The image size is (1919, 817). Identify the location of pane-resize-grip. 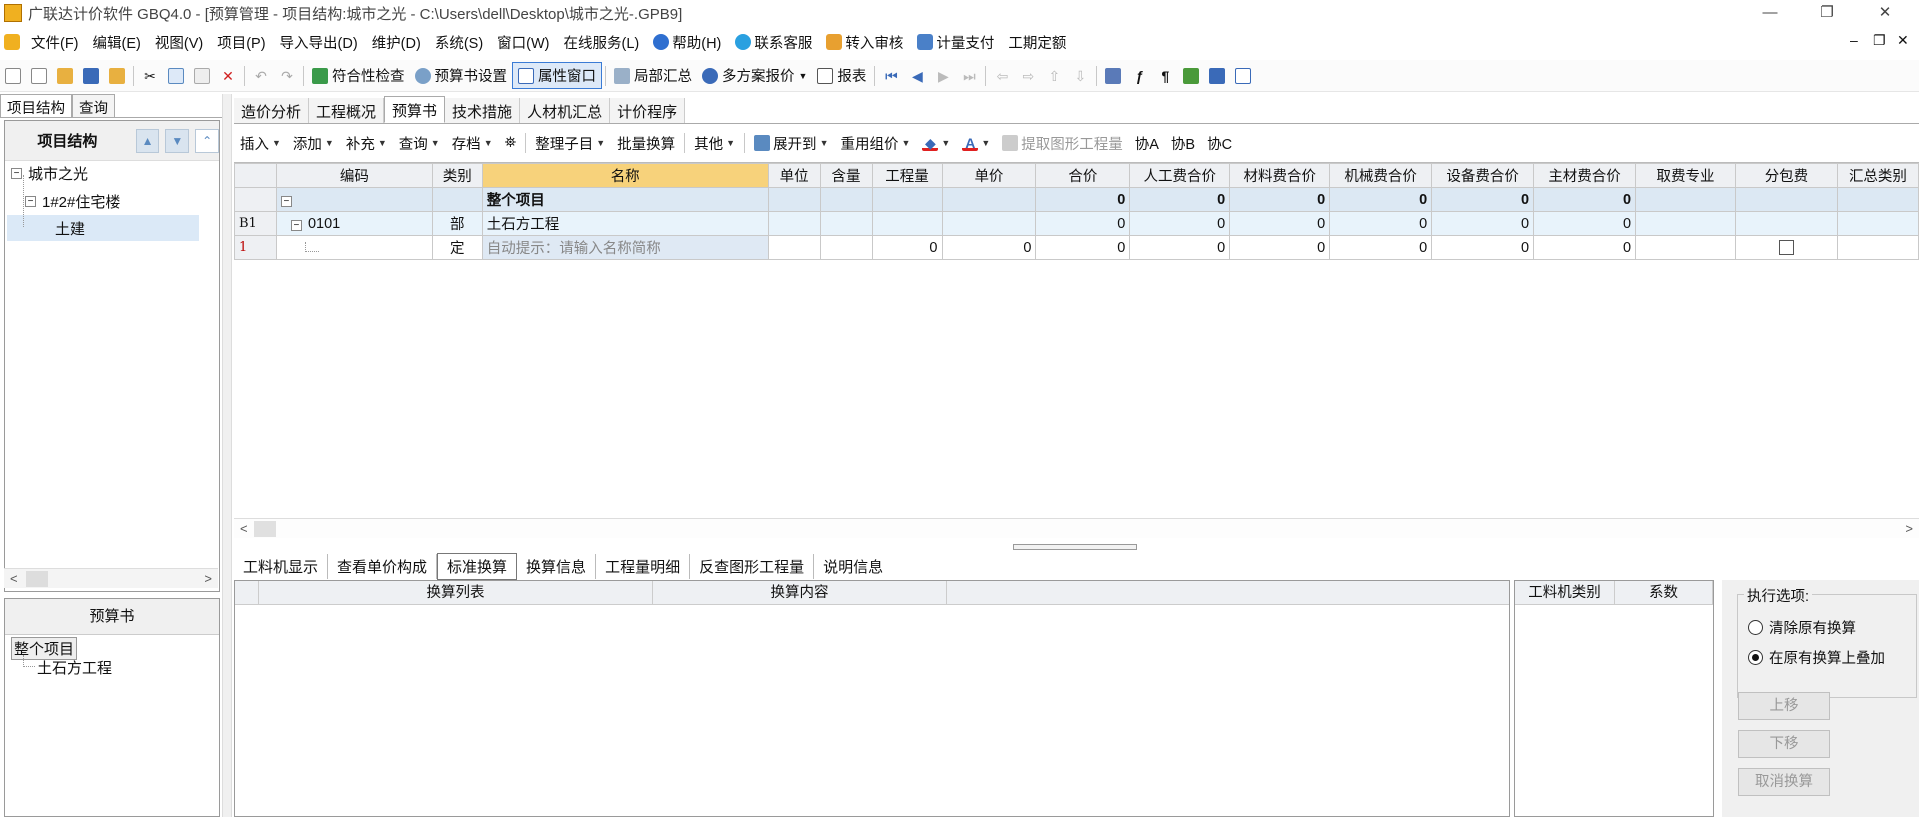
(1075, 547).